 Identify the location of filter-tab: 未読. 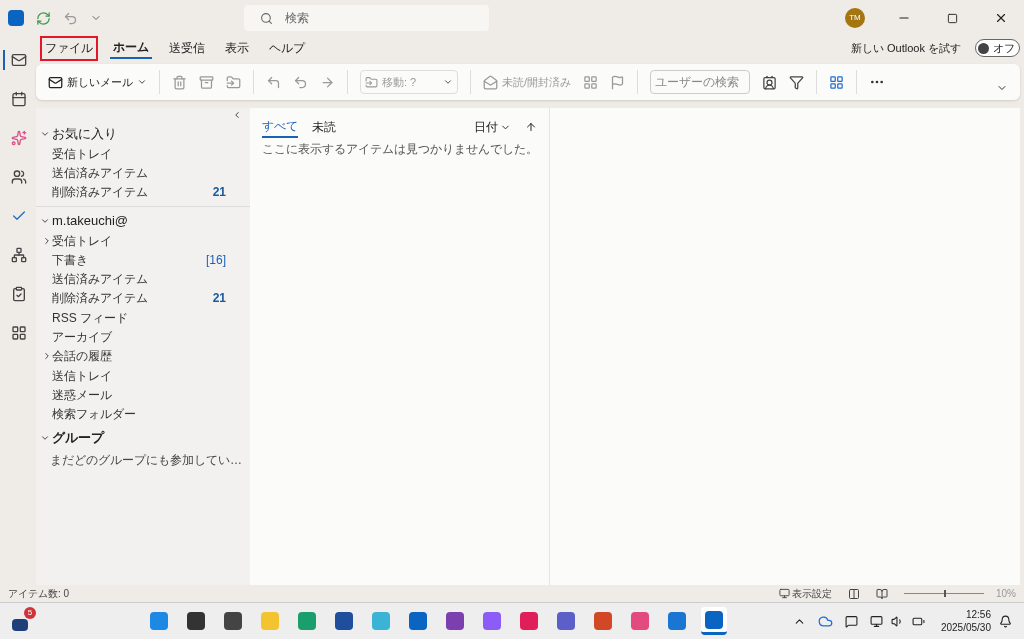
(324, 127).